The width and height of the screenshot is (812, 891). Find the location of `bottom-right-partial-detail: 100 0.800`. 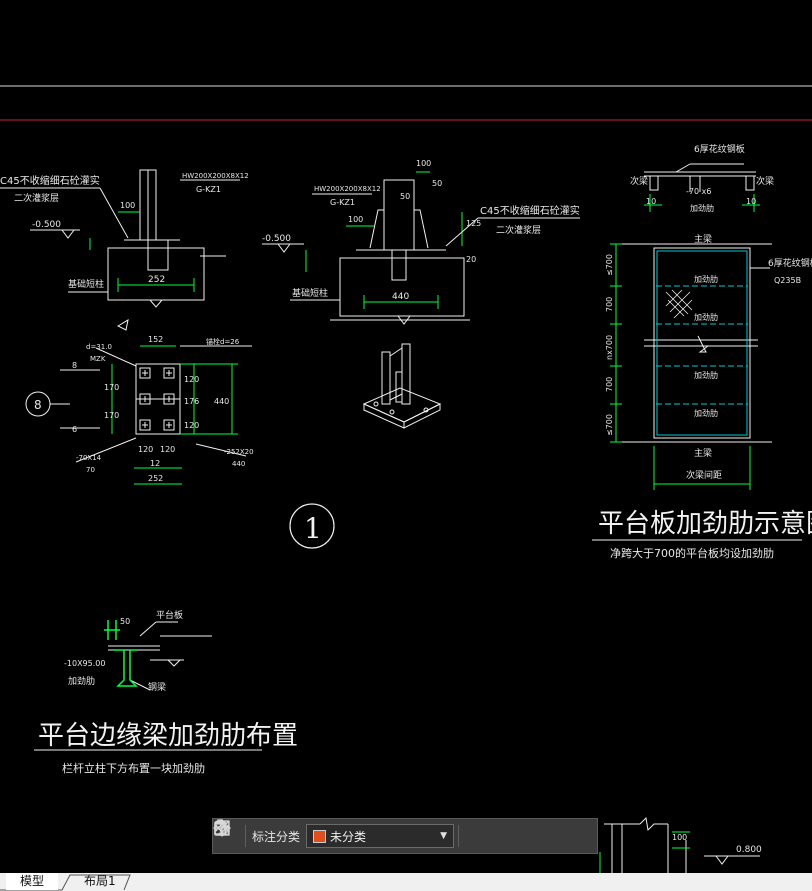

bottom-right-partial-detail: 100 0.800 is located at coordinates (680, 844).